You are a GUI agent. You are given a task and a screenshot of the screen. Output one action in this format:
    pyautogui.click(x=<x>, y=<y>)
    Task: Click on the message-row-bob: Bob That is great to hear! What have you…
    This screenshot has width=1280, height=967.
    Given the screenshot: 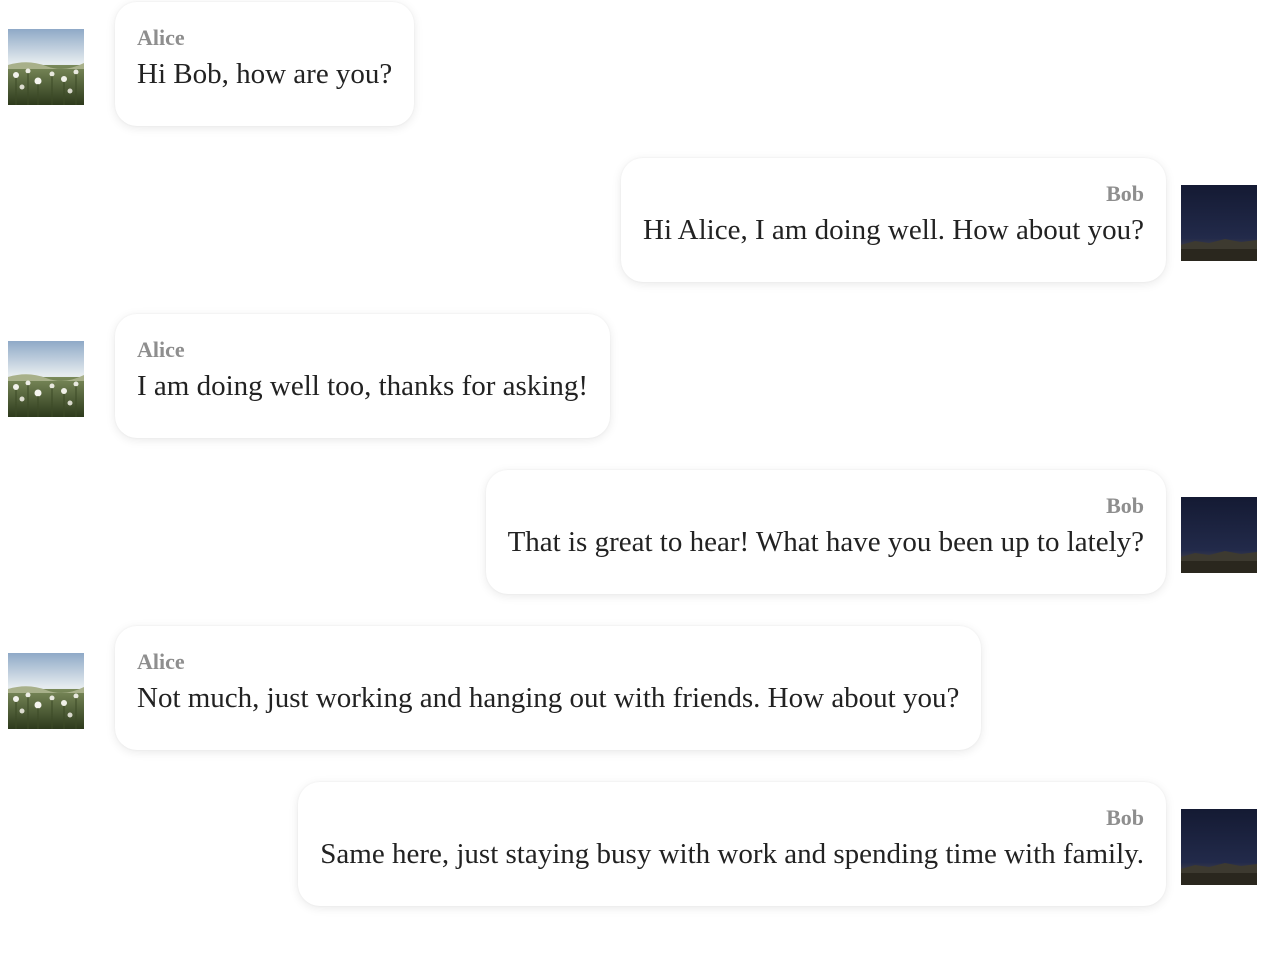 What is the action you would take?
    pyautogui.click(x=640, y=533)
    